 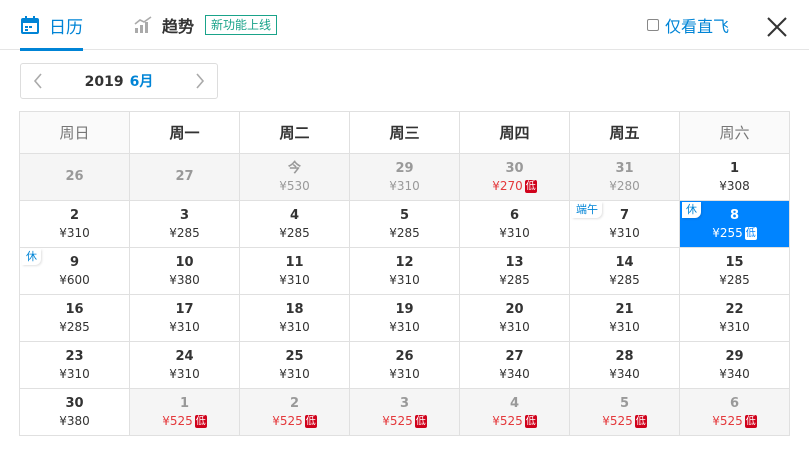 What do you see at coordinates (624, 412) in the screenshot?
I see `calendar-day-cell: 5 ¥525 低` at bounding box center [624, 412].